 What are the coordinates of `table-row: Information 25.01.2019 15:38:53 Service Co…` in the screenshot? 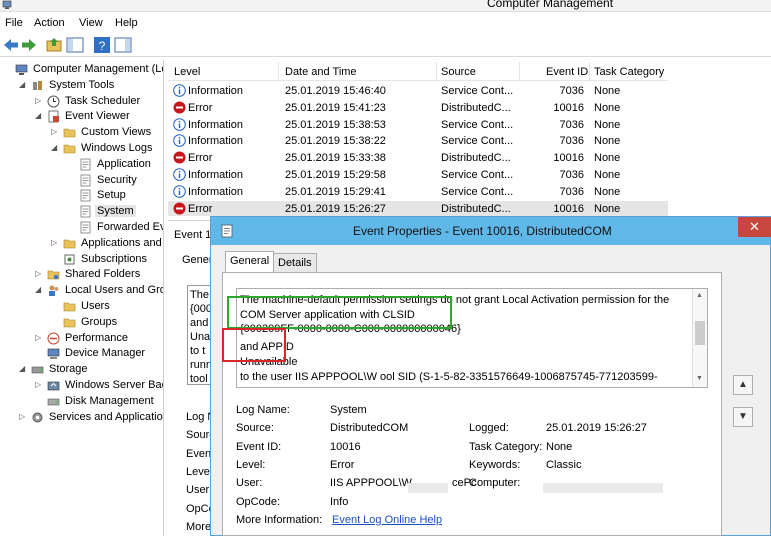 It's located at (418, 125).